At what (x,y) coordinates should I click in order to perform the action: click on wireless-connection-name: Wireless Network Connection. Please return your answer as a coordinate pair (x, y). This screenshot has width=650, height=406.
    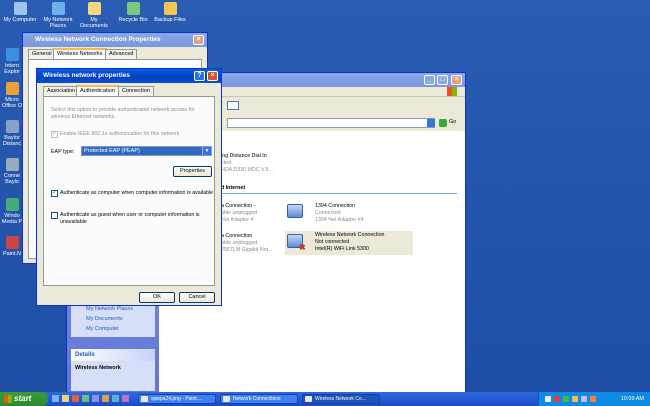
    Looking at the image, I should click on (349, 235).